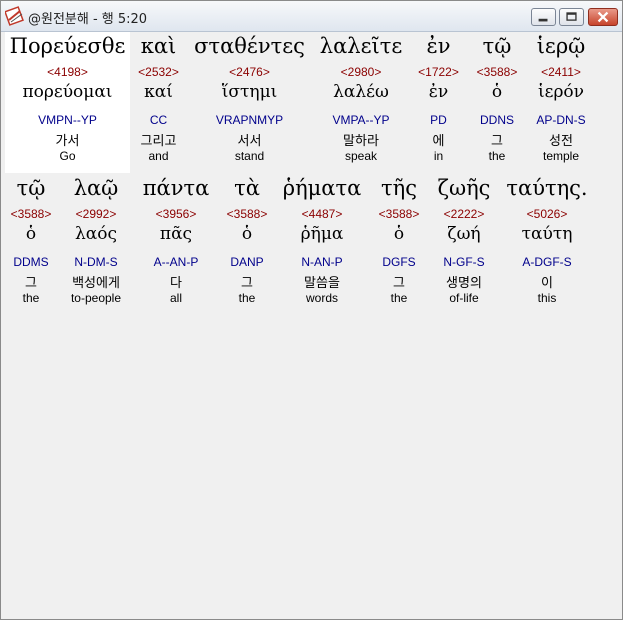 The image size is (623, 620). I want to click on lemma: ῥῆμα, so click(322, 234).